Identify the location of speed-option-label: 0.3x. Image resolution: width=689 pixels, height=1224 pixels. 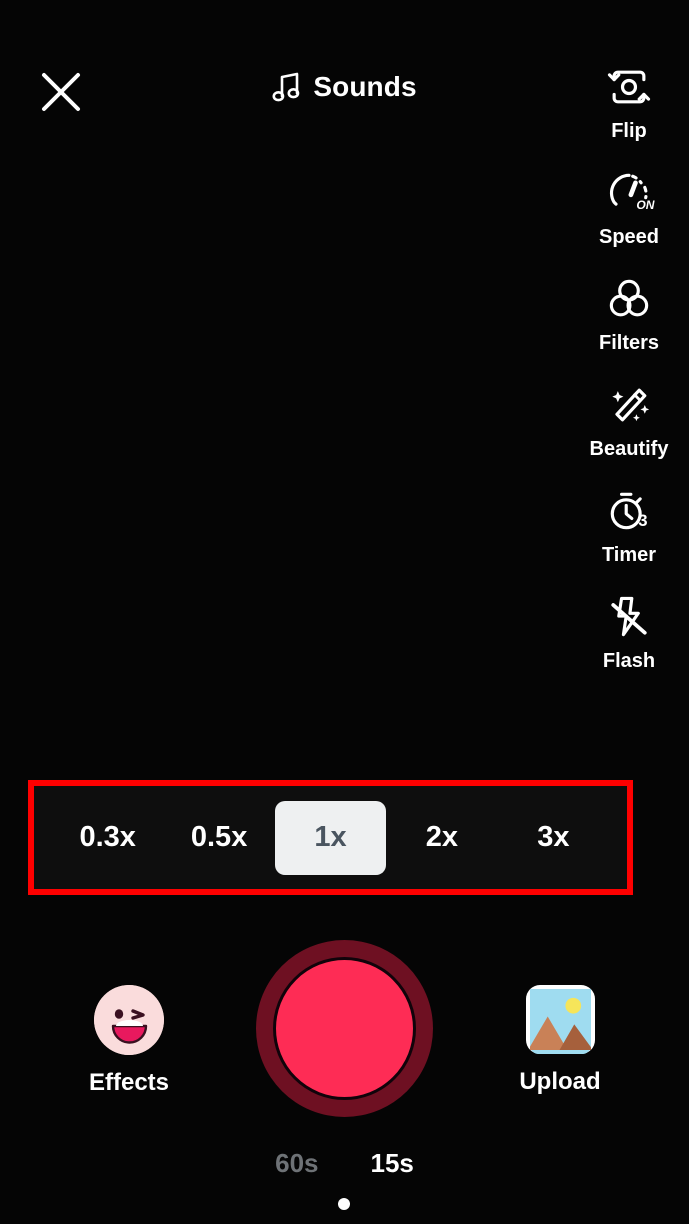
(107, 837).